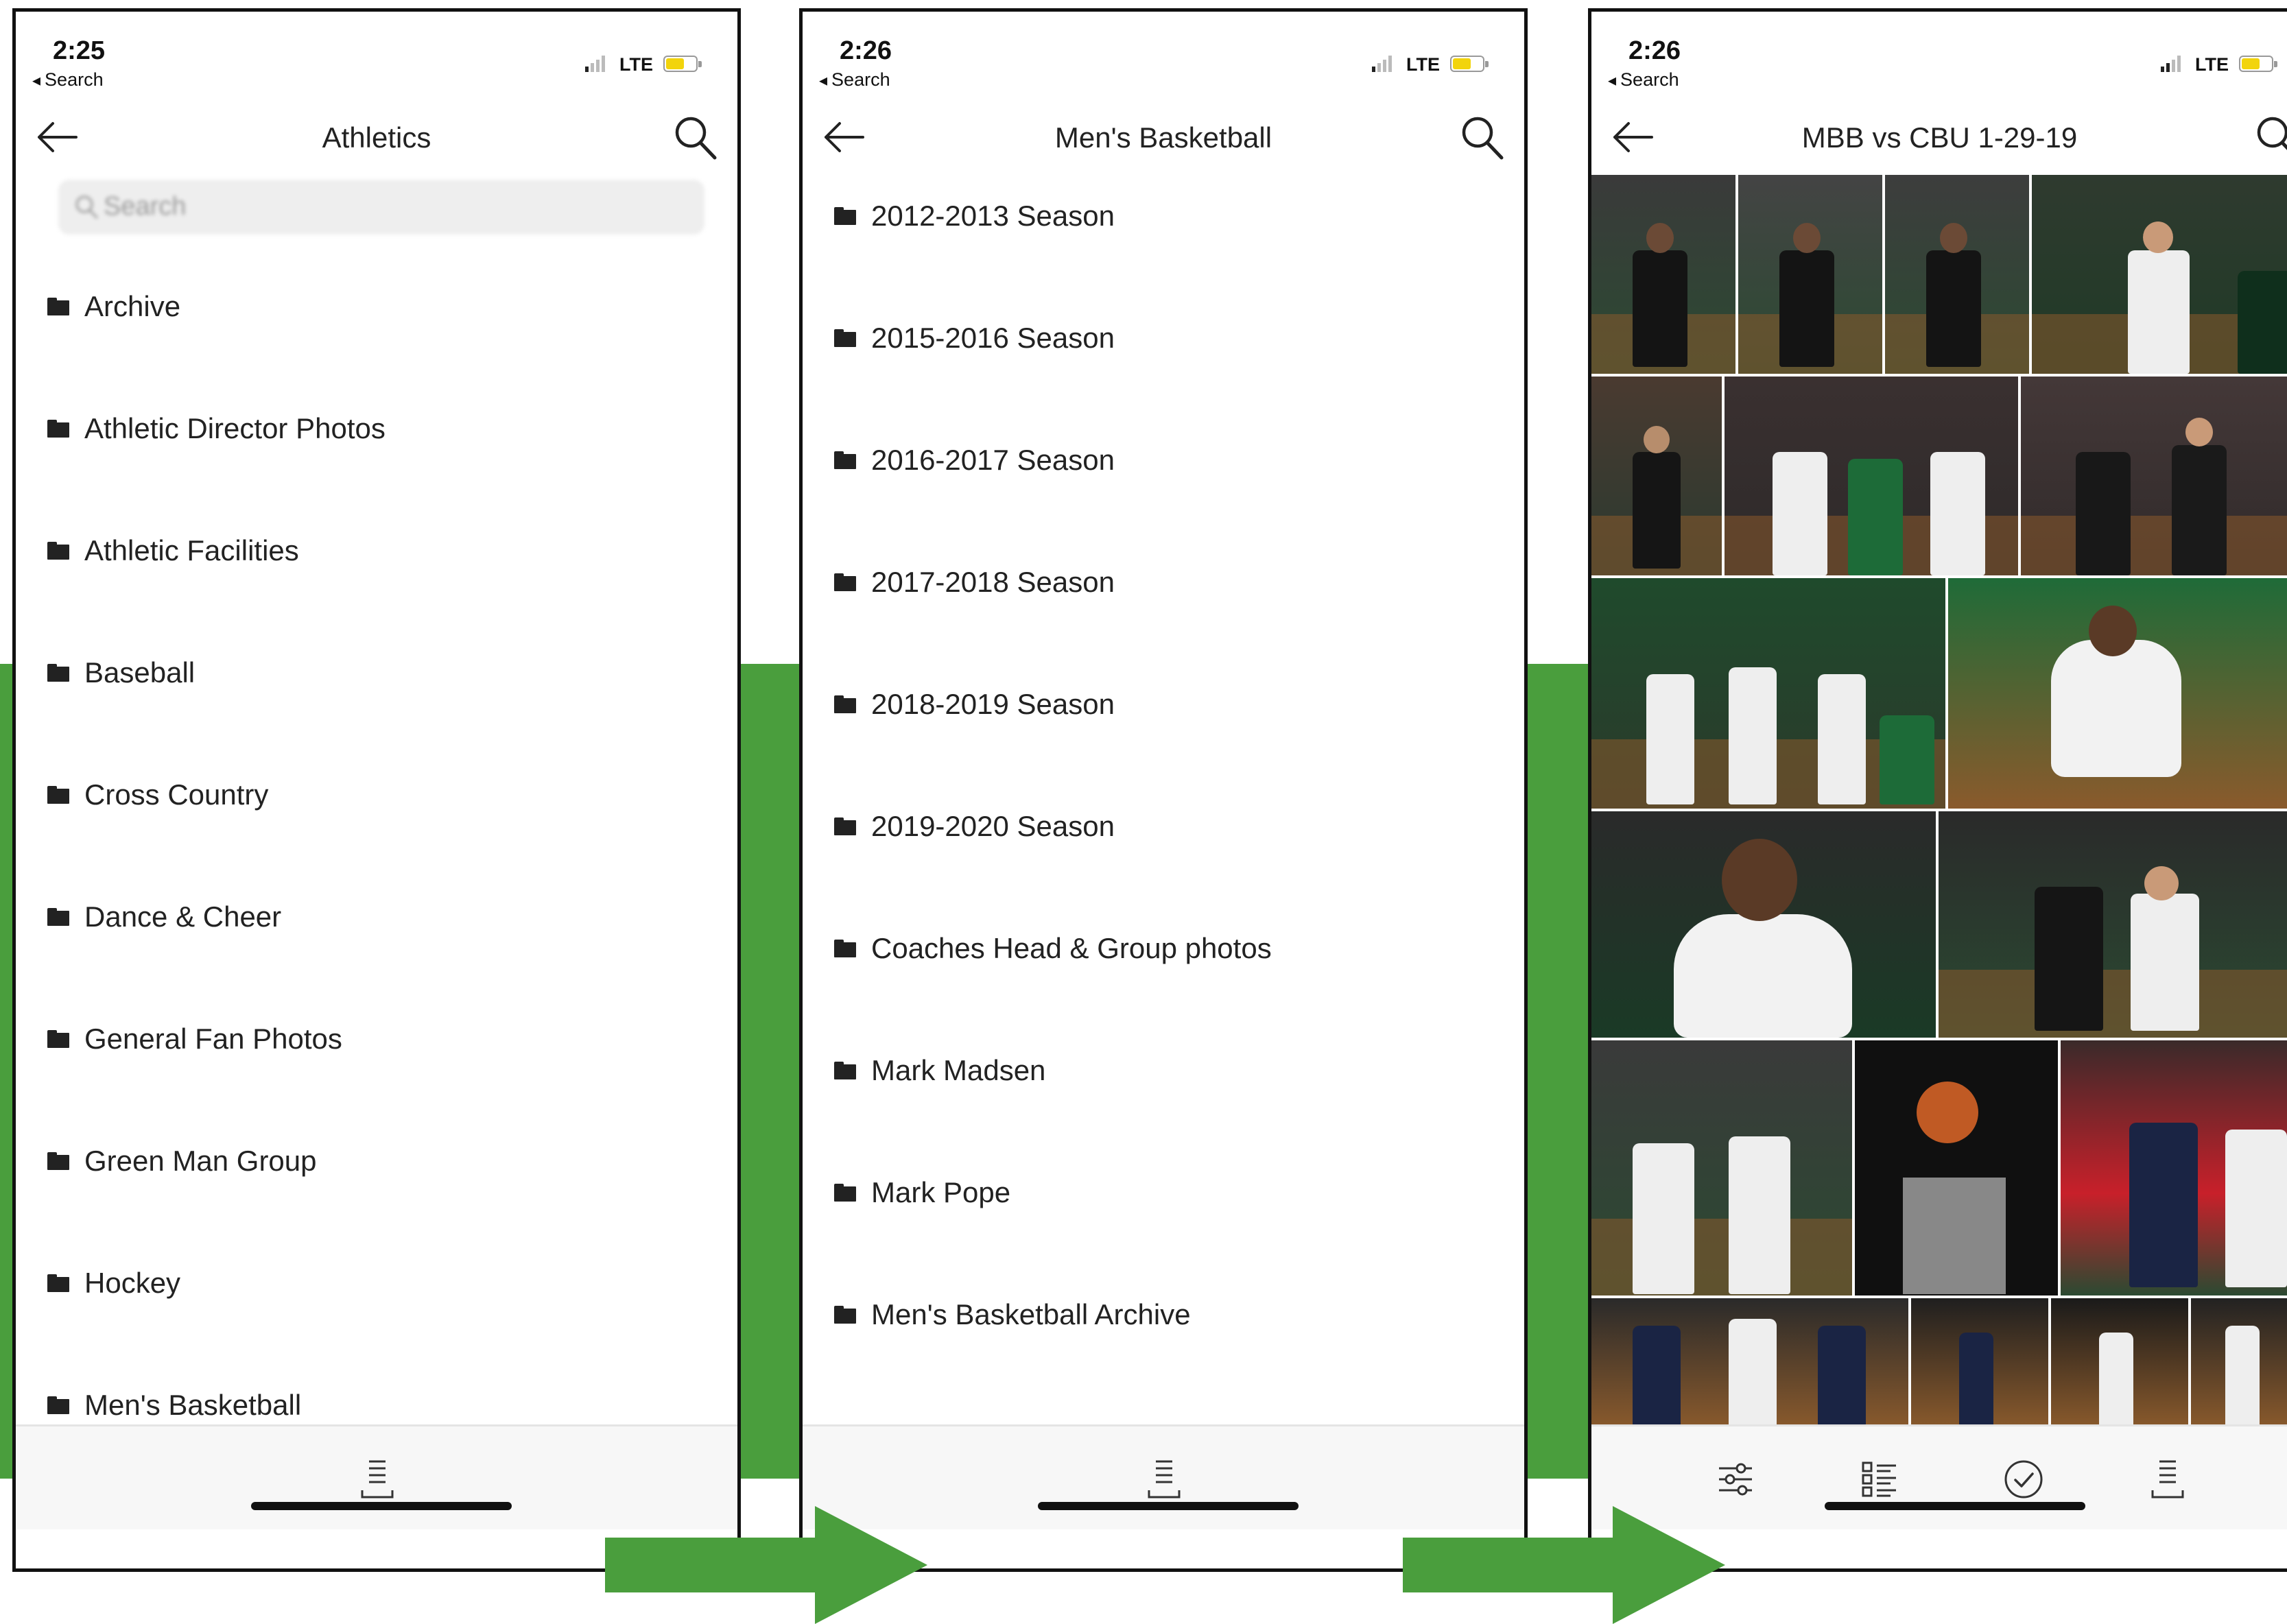  What do you see at coordinates (164, 917) in the screenshot?
I see `folder-item: Dance & Cheer` at bounding box center [164, 917].